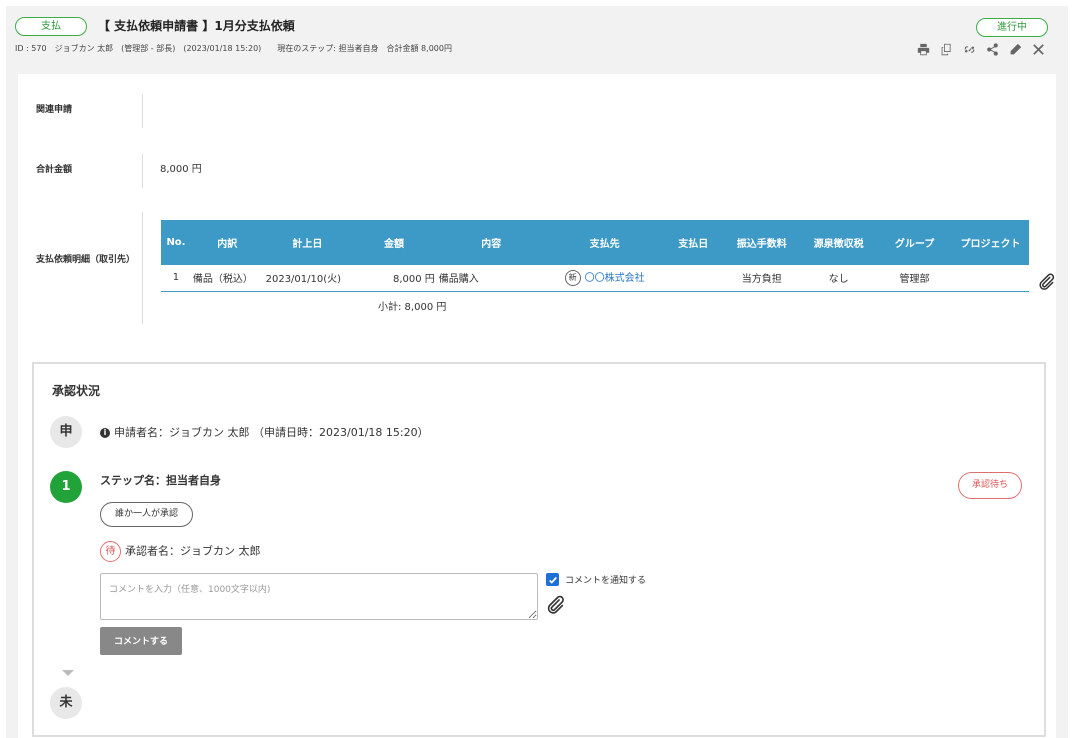 This screenshot has width=1074, height=738. What do you see at coordinates (176, 242) in the screenshot?
I see `column-header: No.` at bounding box center [176, 242].